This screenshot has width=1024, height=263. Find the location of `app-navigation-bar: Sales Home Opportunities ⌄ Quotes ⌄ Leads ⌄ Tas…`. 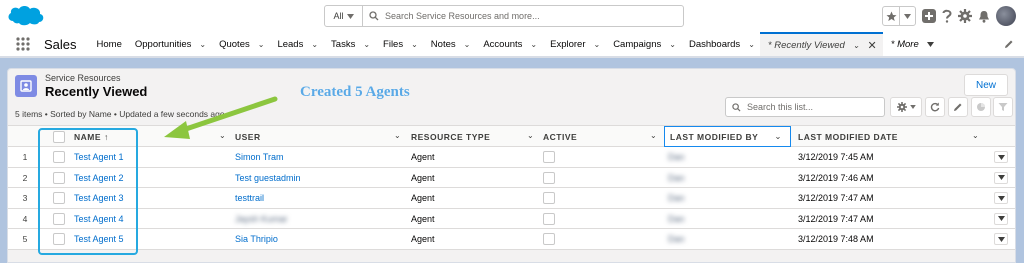

app-navigation-bar: Sales Home Opportunities ⌄ Quotes ⌄ Leads ⌄ Tas… is located at coordinates (512, 45).